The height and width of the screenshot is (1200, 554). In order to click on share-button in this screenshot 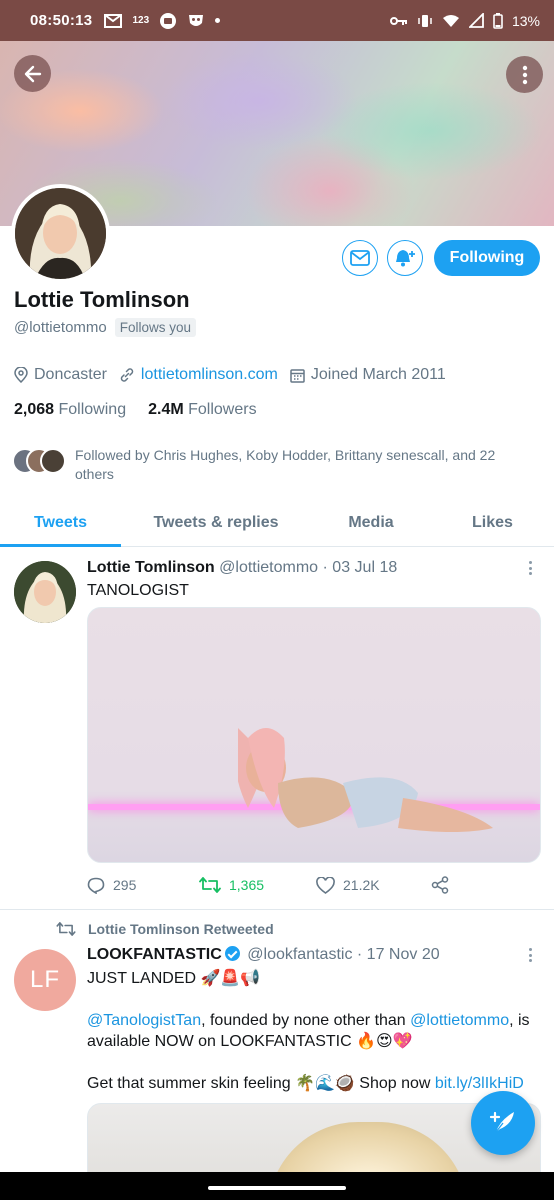, I will do `click(440, 885)`.